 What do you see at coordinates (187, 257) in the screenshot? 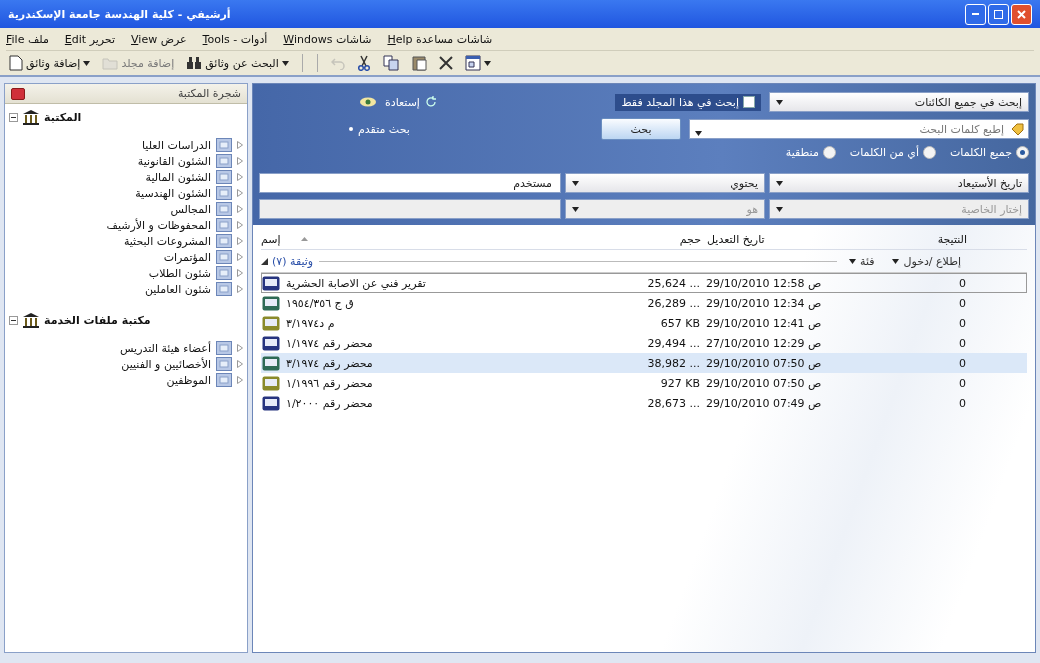
I see `tree-item: المؤتمرات` at bounding box center [187, 257].